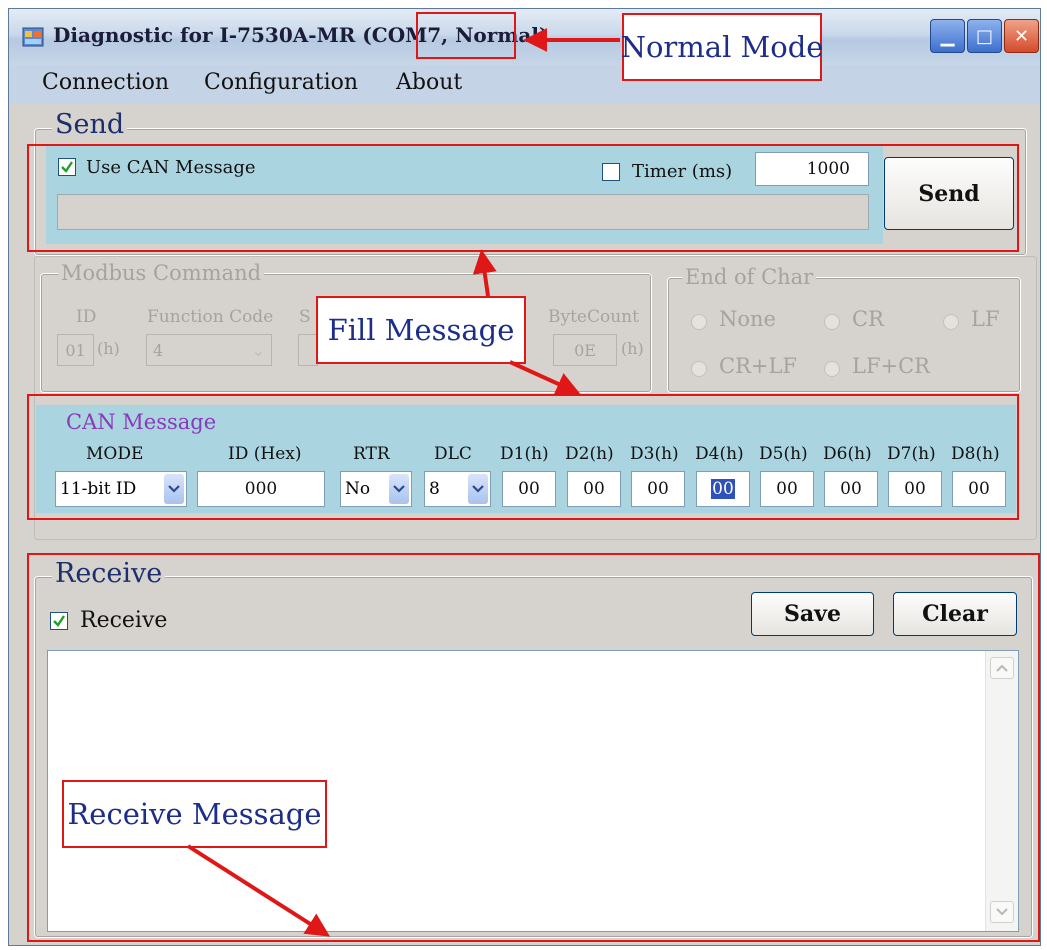  Describe the element at coordinates (484, 273) in the screenshot. I see `arrow-to-send` at that location.